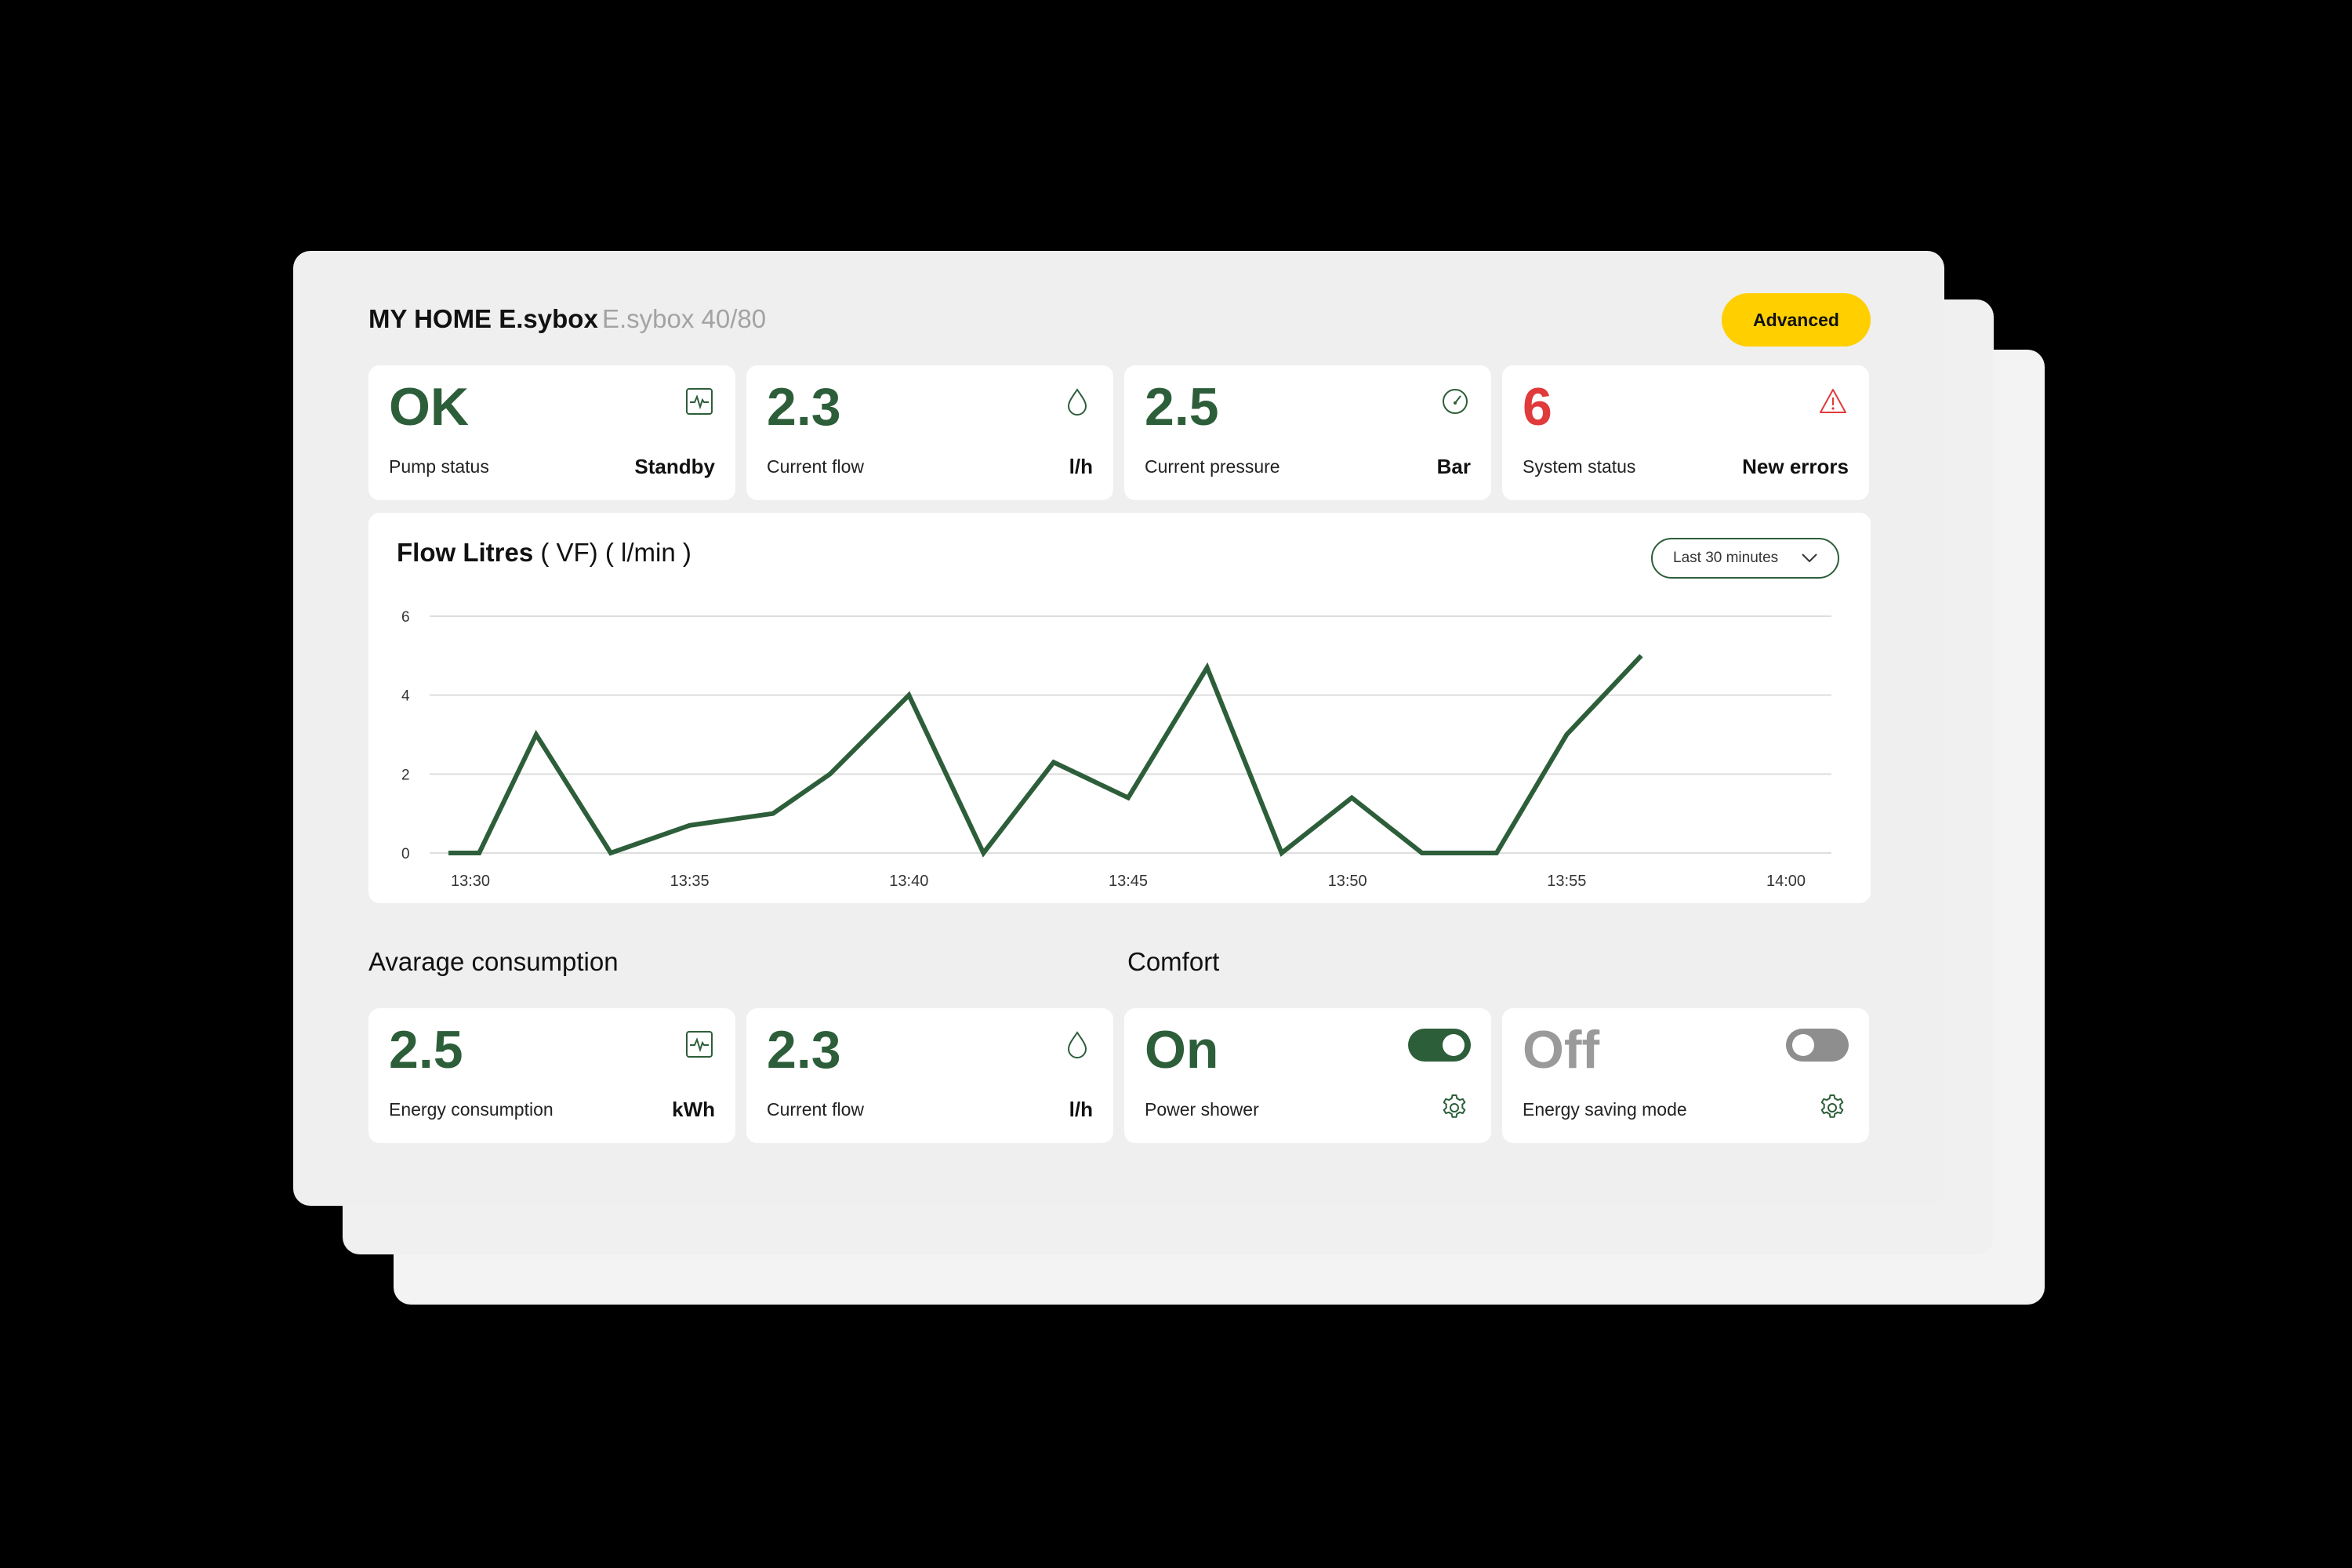 The height and width of the screenshot is (1568, 2352). Describe the element at coordinates (1081, 1109) in the screenshot. I see `avg-flow-unit: l/h` at that location.